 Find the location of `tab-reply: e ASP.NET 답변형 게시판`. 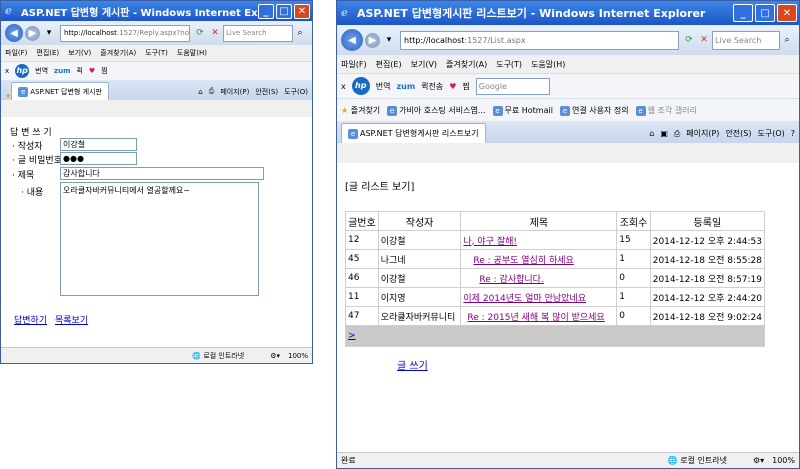

tab-reply: e ASP.NET 답변형 게시판 is located at coordinates (60, 91).